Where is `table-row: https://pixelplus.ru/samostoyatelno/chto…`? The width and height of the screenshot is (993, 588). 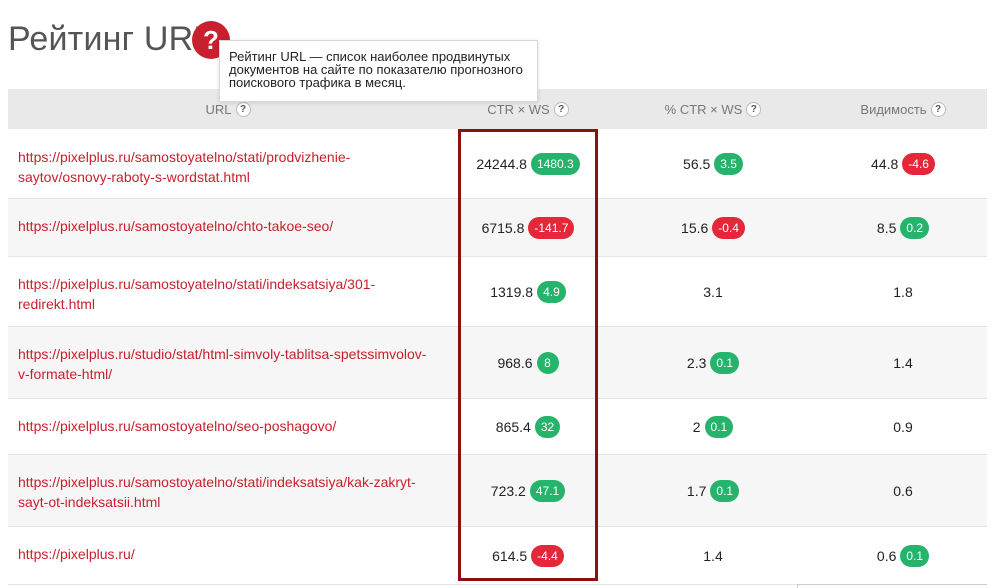
table-row: https://pixelplus.ru/samostoyatelno/chto… is located at coordinates (497, 228).